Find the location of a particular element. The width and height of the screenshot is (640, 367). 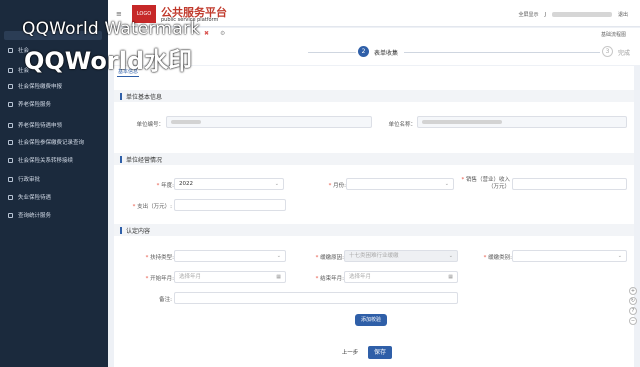

new-process-link: 基础流程图 is located at coordinates (613, 34).